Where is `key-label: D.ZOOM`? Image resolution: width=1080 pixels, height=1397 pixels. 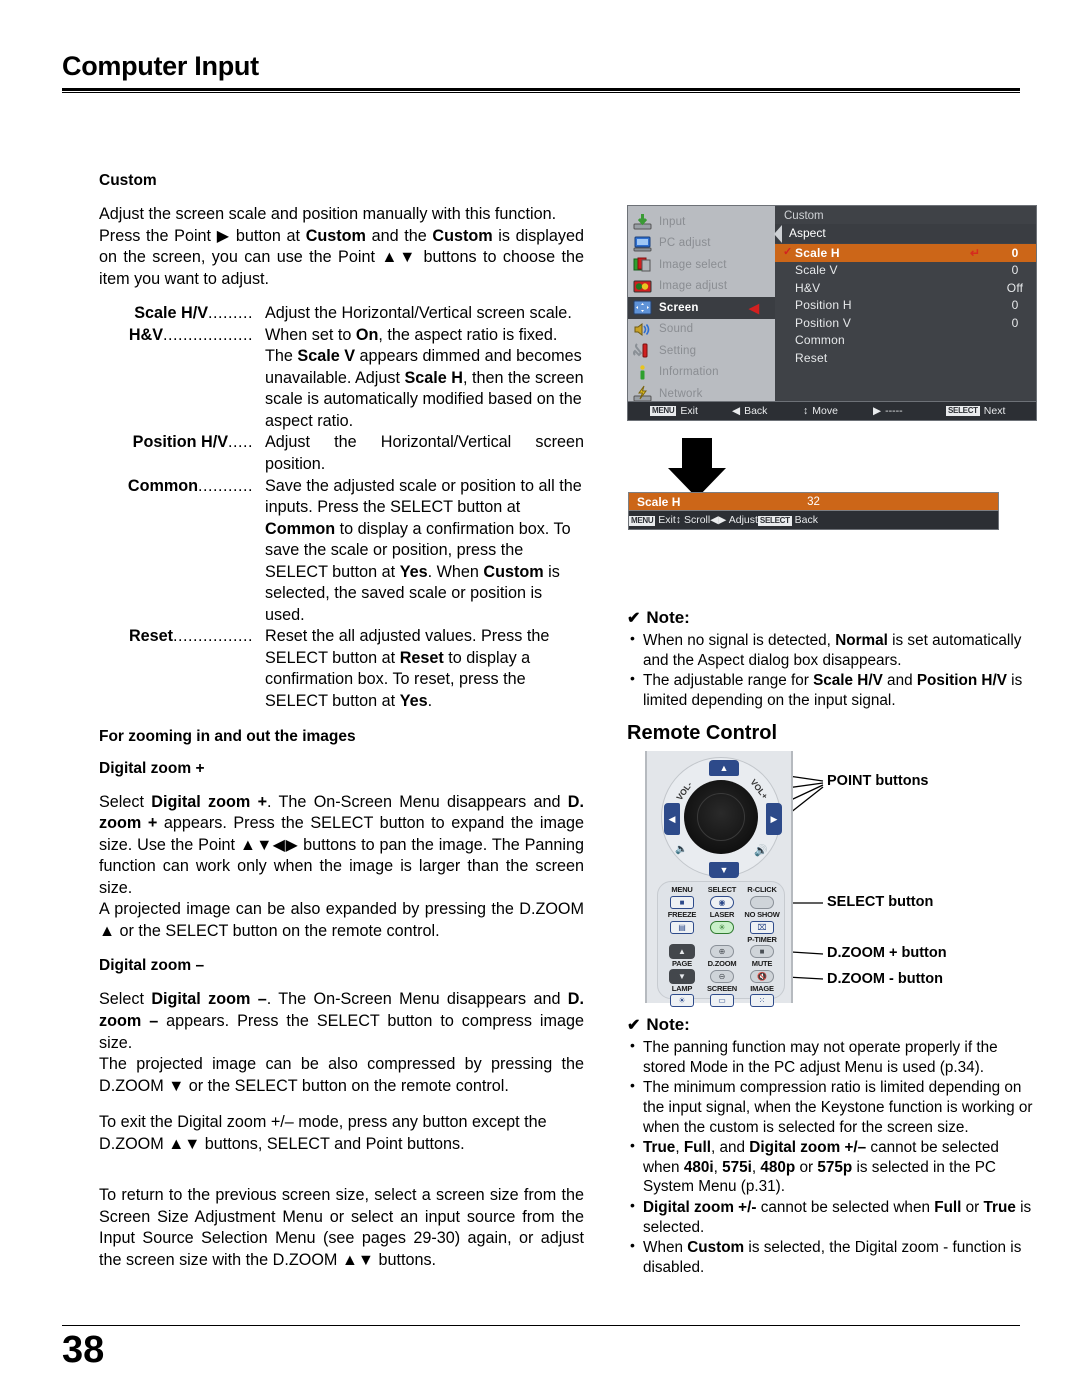 key-label: D.ZOOM is located at coordinates (722, 964).